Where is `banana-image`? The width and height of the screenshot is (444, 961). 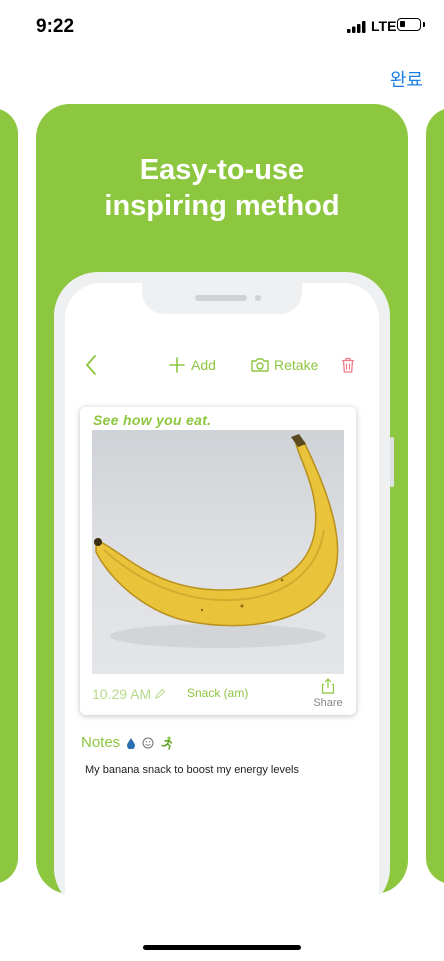 banana-image is located at coordinates (216, 541).